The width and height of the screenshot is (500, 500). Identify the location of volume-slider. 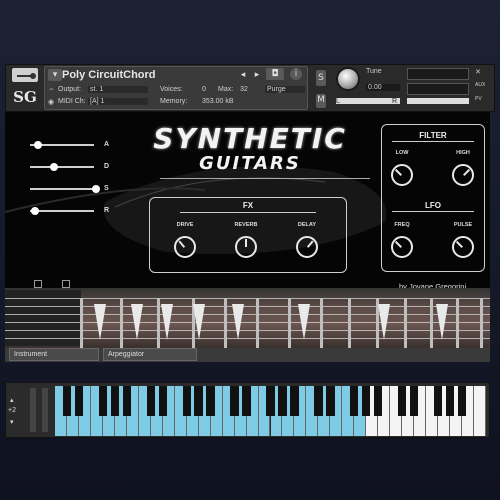
(438, 101).